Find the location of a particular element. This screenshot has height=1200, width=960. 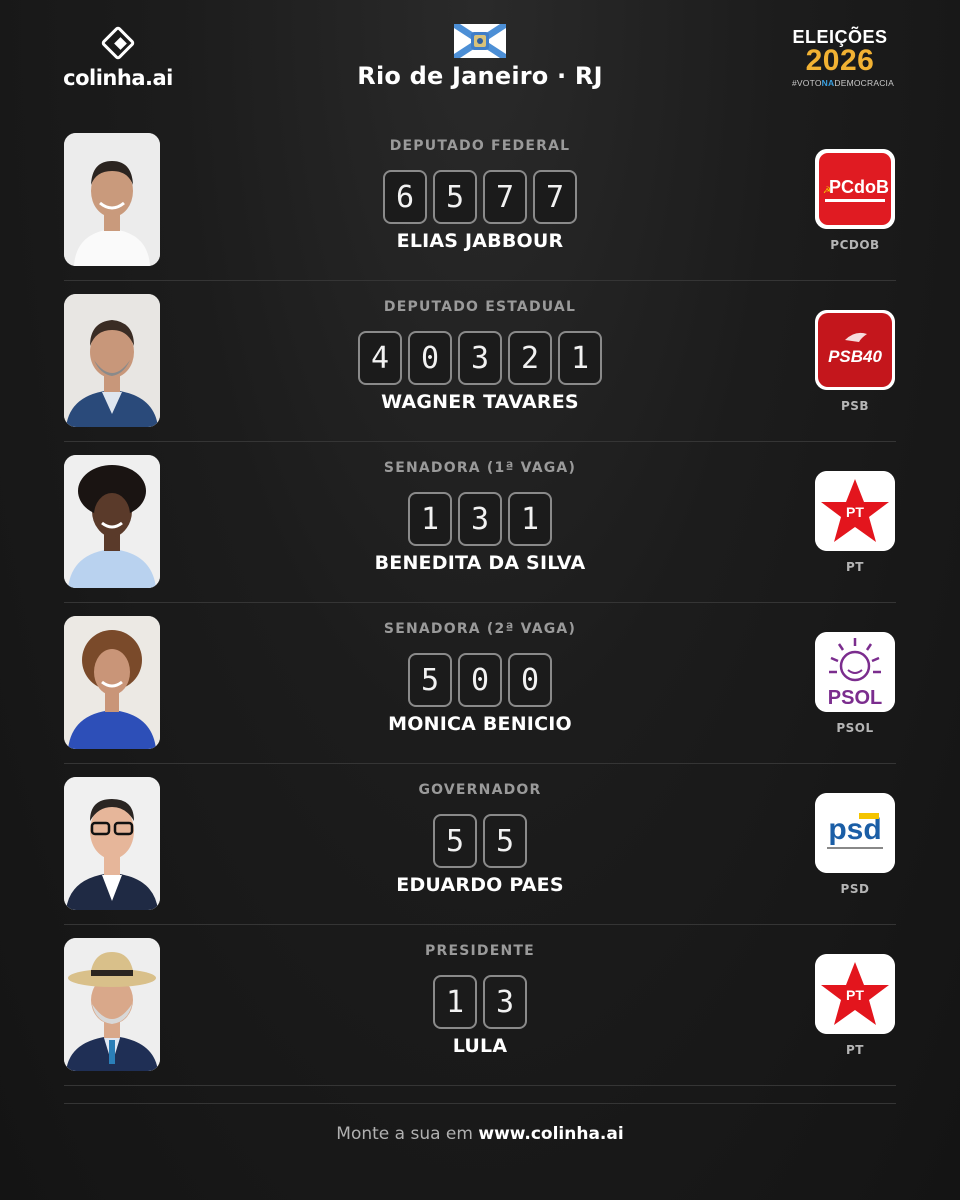

ballot-number: 1 3 1 is located at coordinates (480, 519).